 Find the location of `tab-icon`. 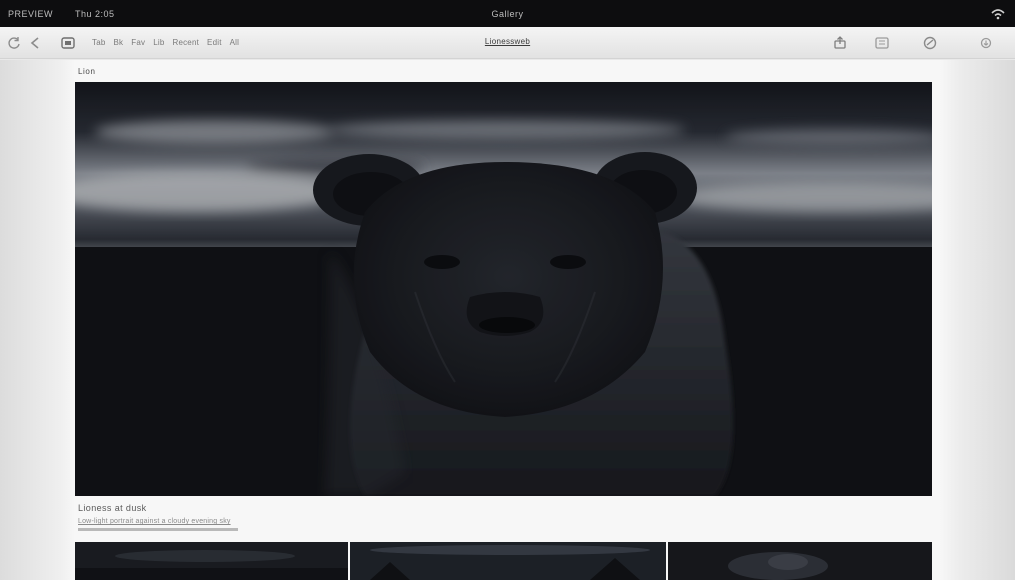

tab-icon is located at coordinates (68, 43).